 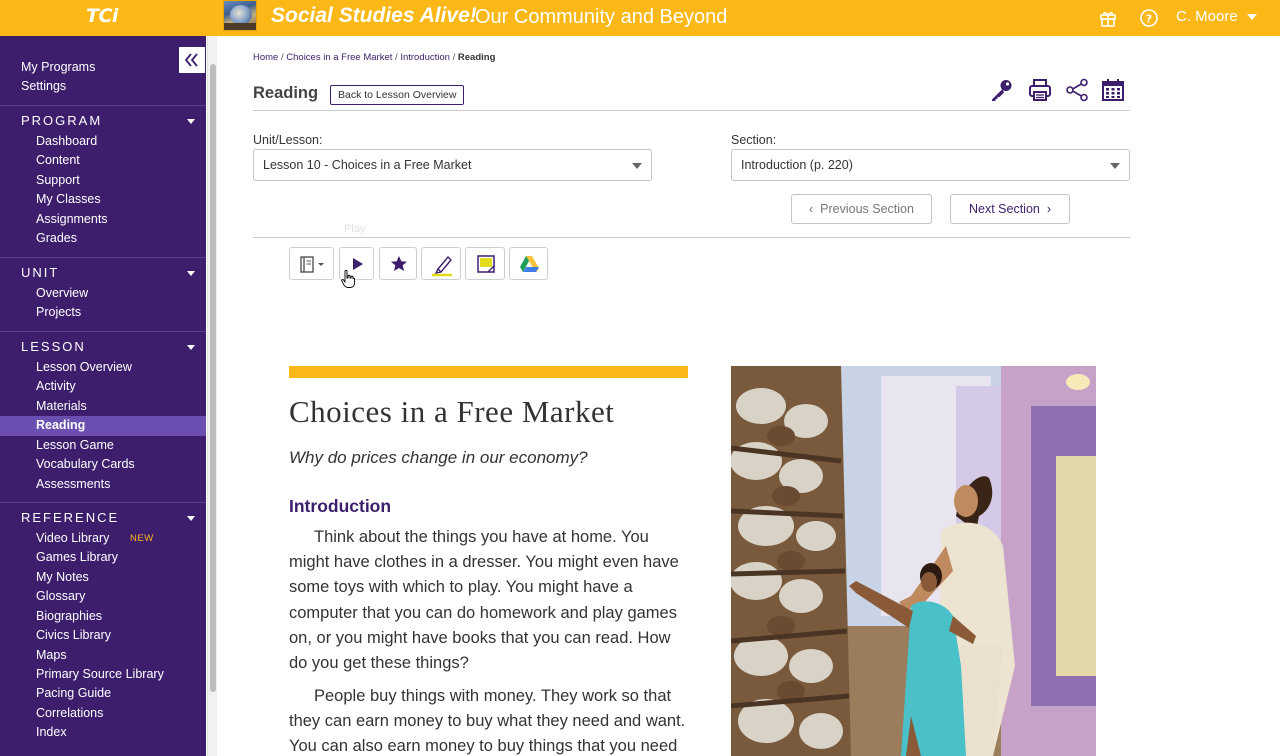 I want to click on sidebar-item-grades: Grades, so click(x=56, y=238).